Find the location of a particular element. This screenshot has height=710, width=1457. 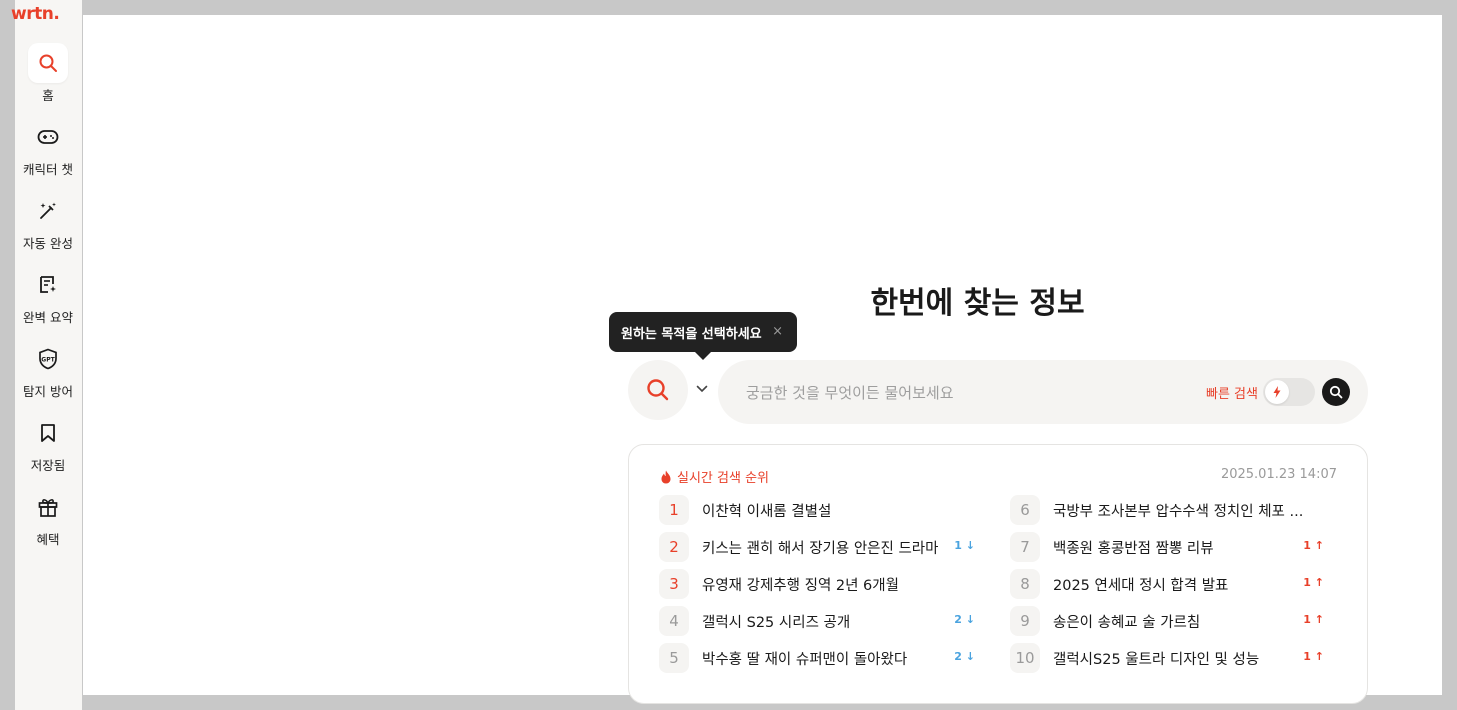

trending-item: 4 갤럭시 S25 시리즈 공개 2 ↓ is located at coordinates (817, 621).